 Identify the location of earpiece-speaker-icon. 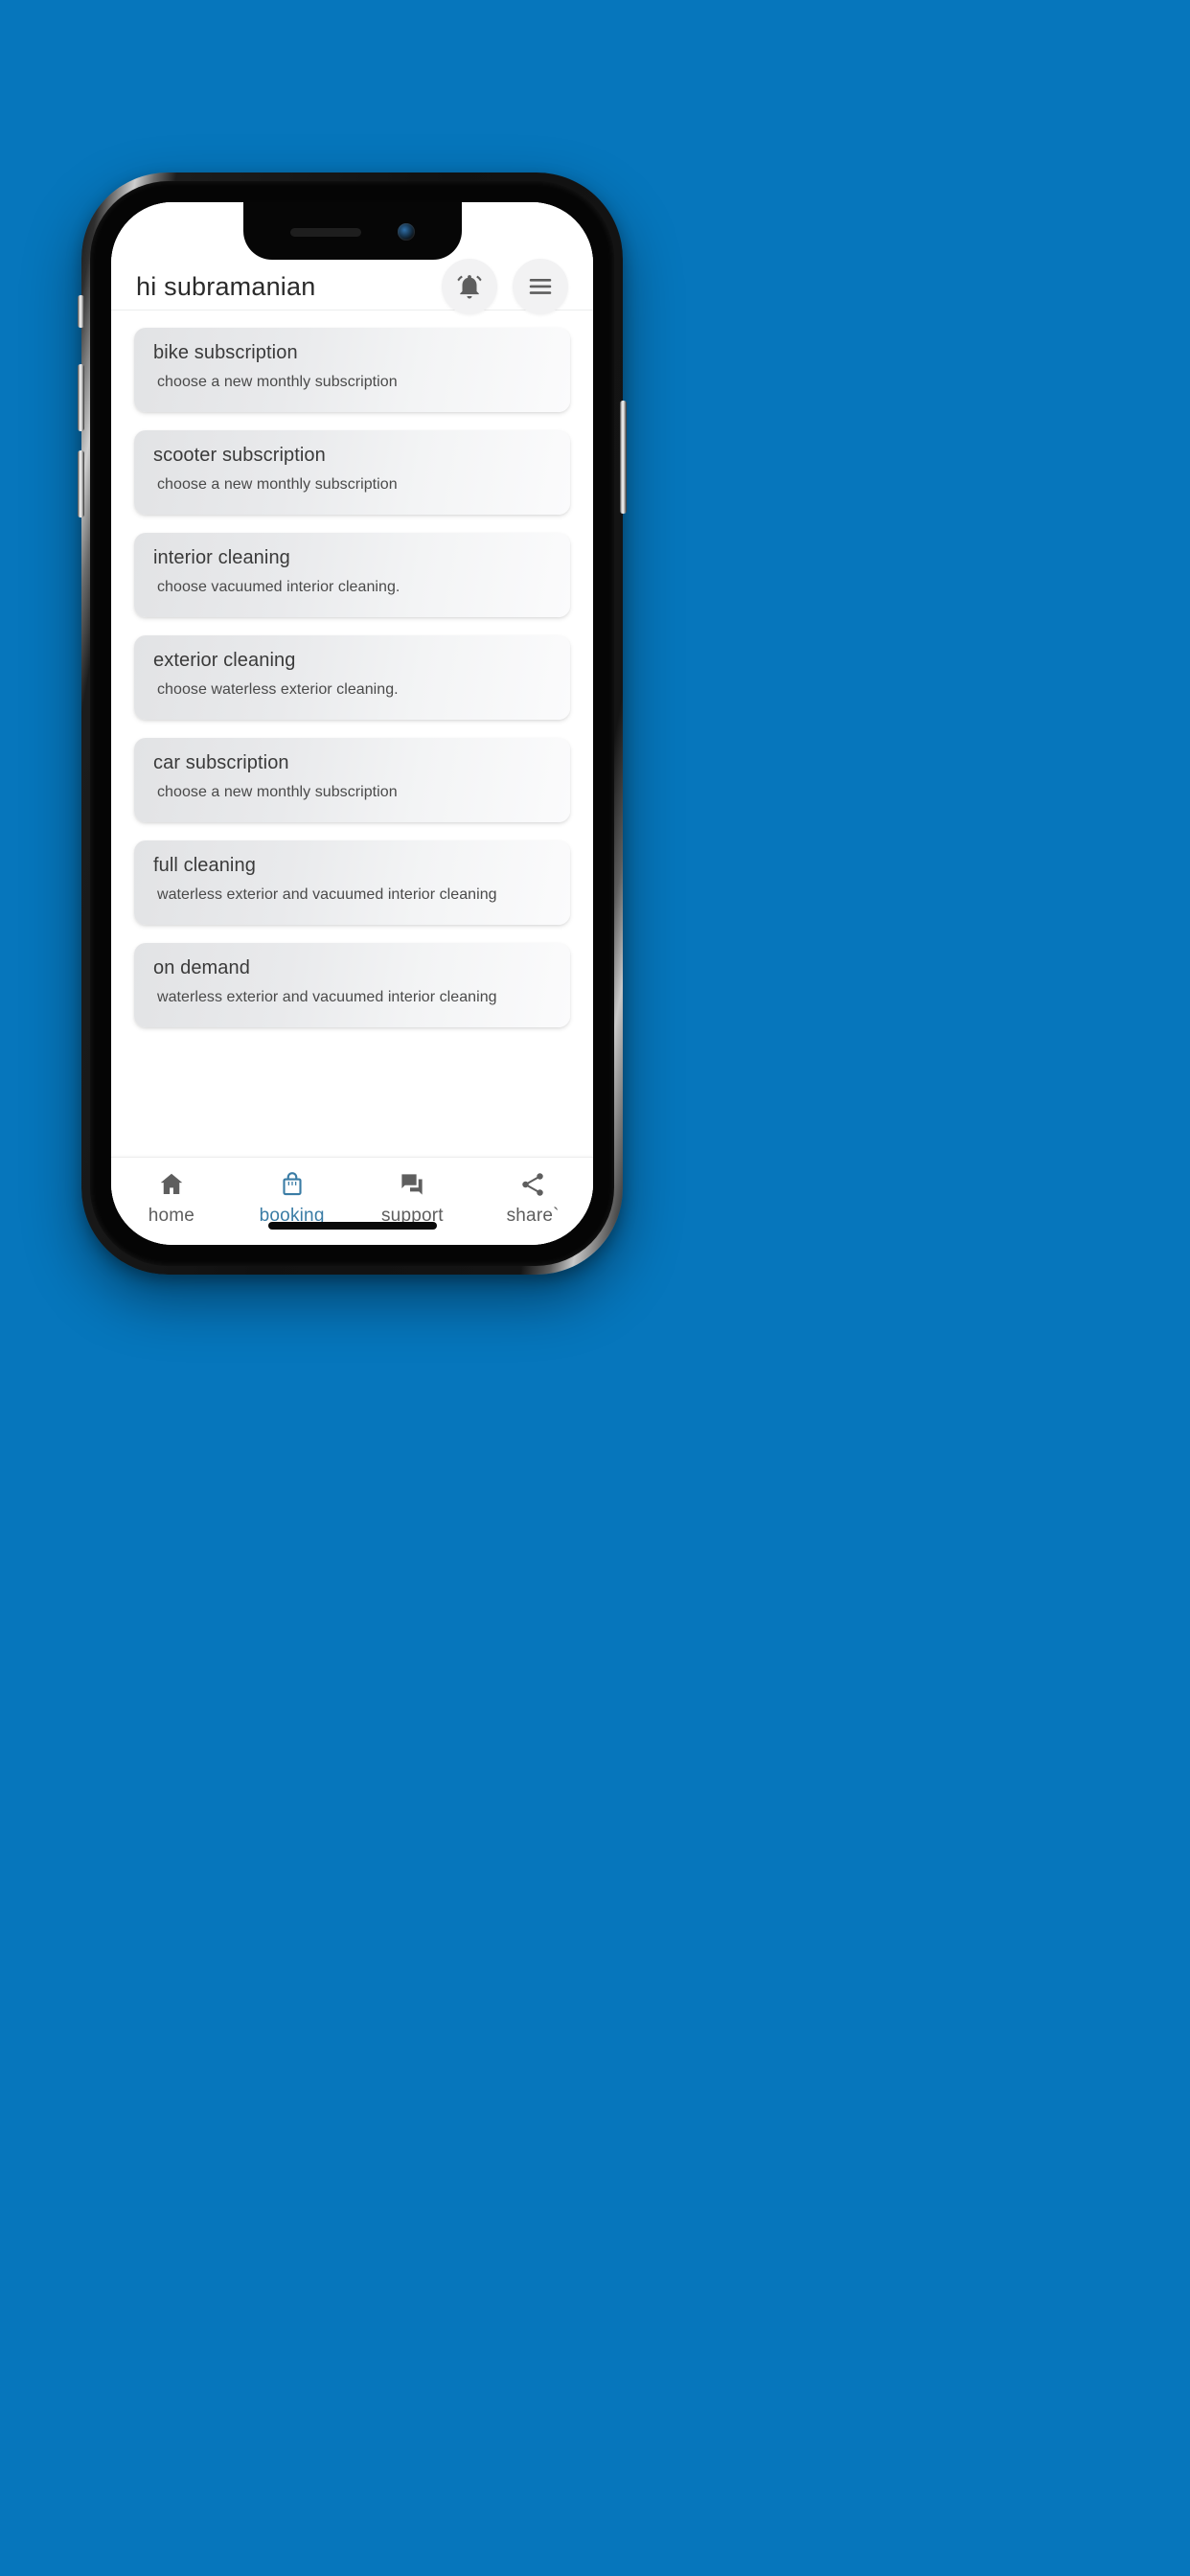
(325, 232).